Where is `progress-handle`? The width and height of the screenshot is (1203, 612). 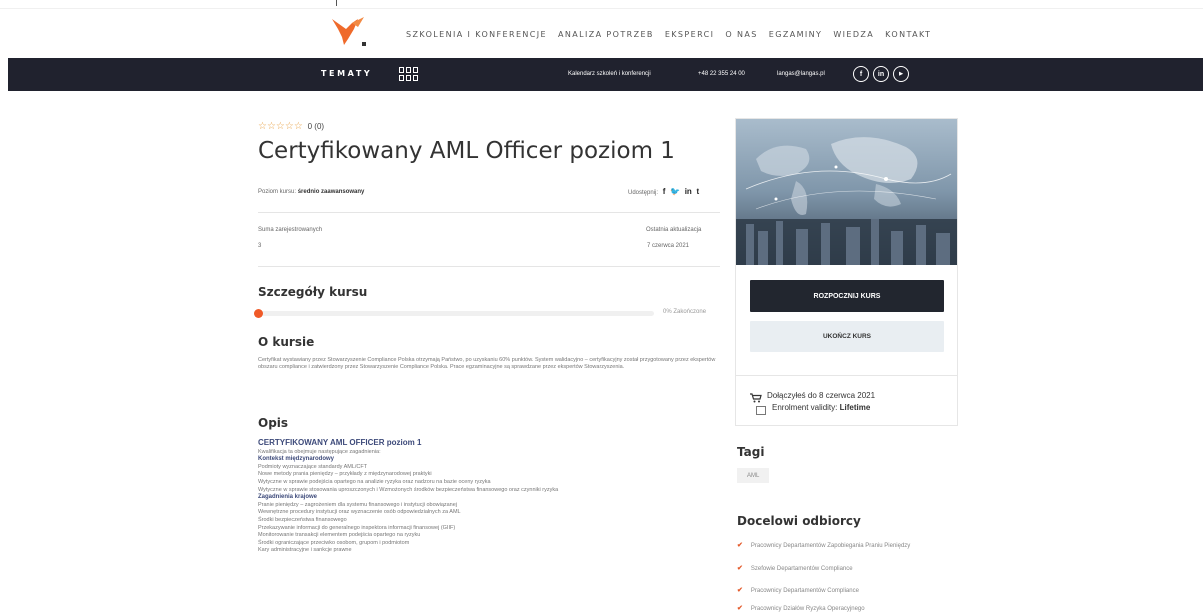
progress-handle is located at coordinates (258, 313).